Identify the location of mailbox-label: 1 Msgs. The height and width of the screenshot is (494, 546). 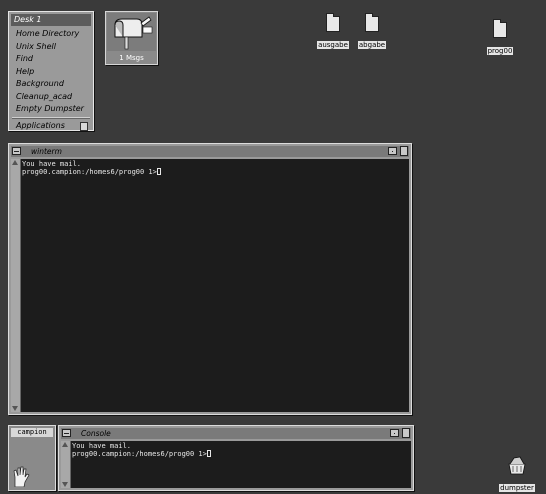
(131, 58).